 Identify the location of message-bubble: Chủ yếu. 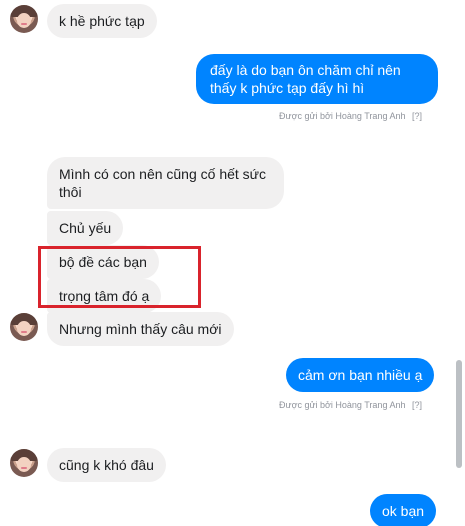
(85, 228).